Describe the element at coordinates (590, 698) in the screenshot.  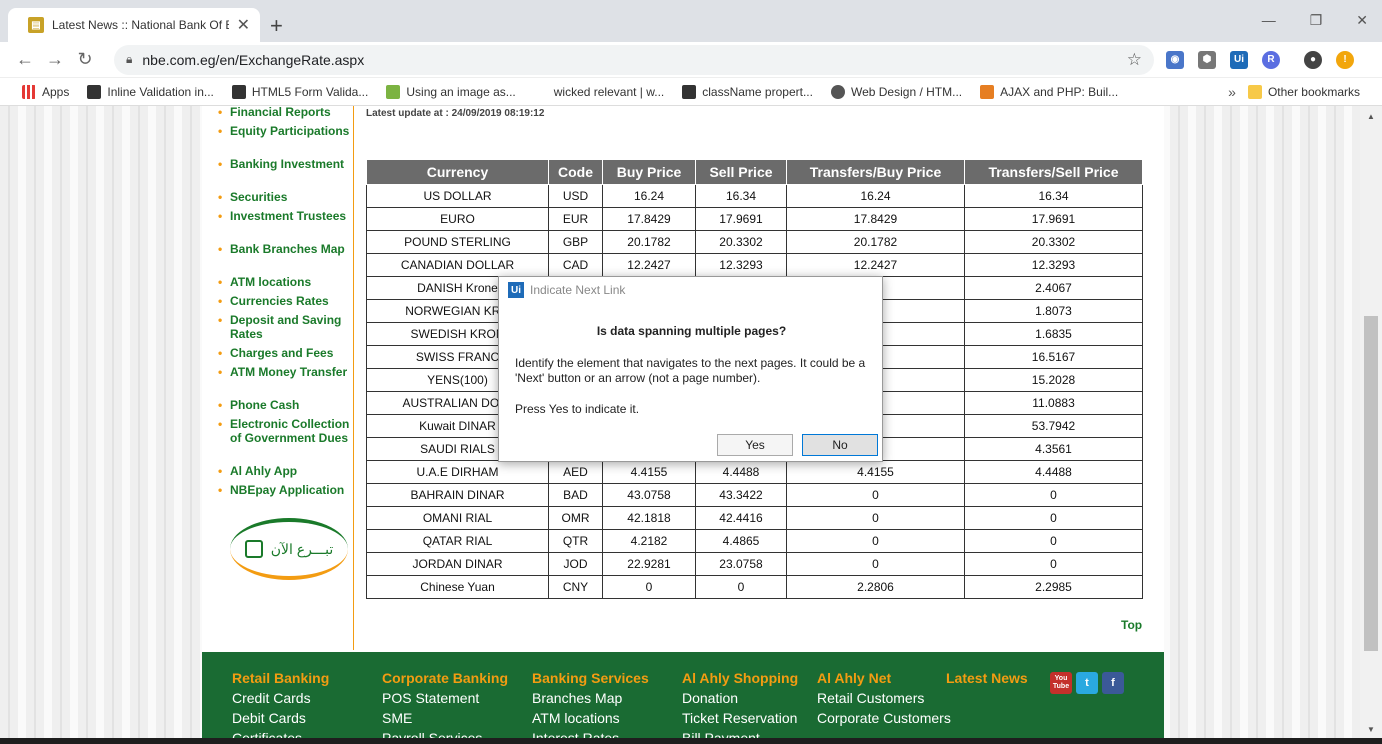
I see `footer-link: Branches Map` at that location.